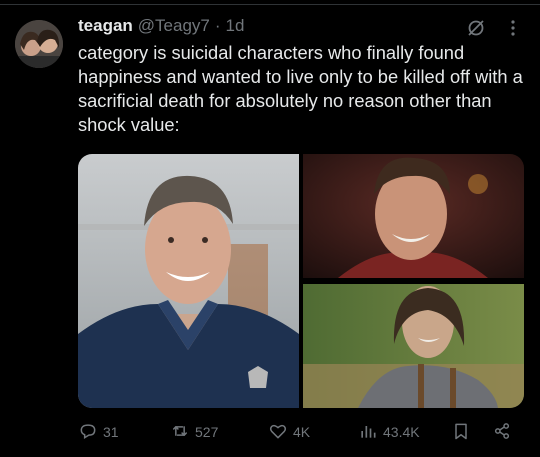 The image size is (540, 457). I want to click on views-button: 43.4K, so click(389, 432).